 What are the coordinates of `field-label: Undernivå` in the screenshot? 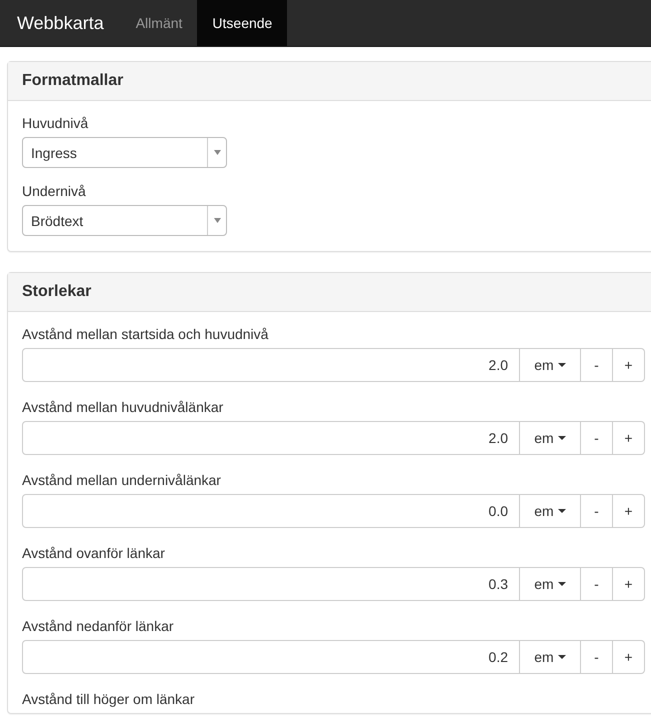 It's located at (54, 191).